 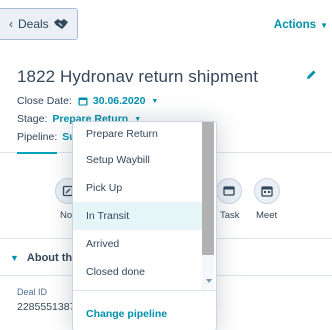 What do you see at coordinates (61, 24) in the screenshot?
I see `handshake-icon` at bounding box center [61, 24].